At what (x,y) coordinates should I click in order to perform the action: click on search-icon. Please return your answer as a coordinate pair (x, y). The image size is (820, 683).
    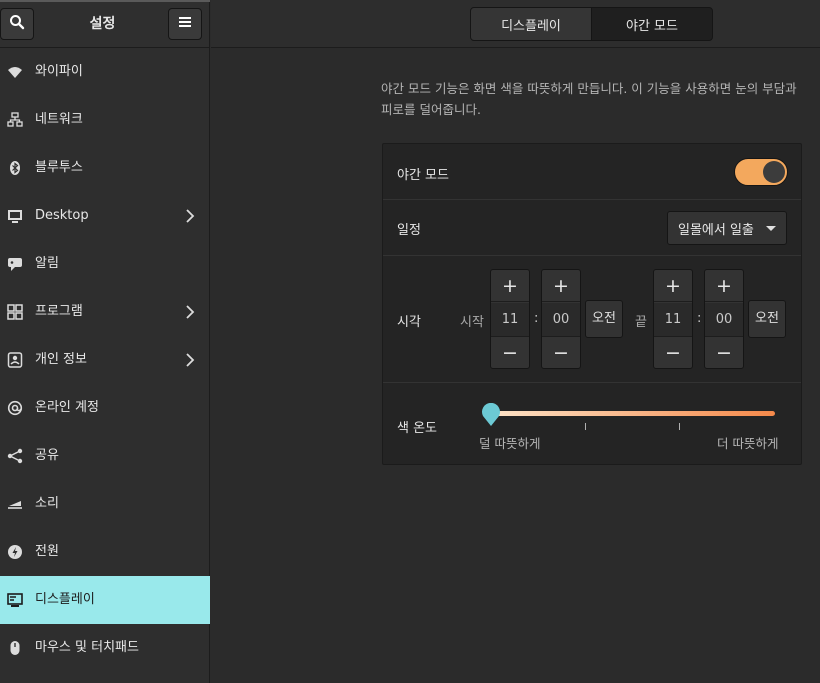
    Looking at the image, I should click on (17, 24).